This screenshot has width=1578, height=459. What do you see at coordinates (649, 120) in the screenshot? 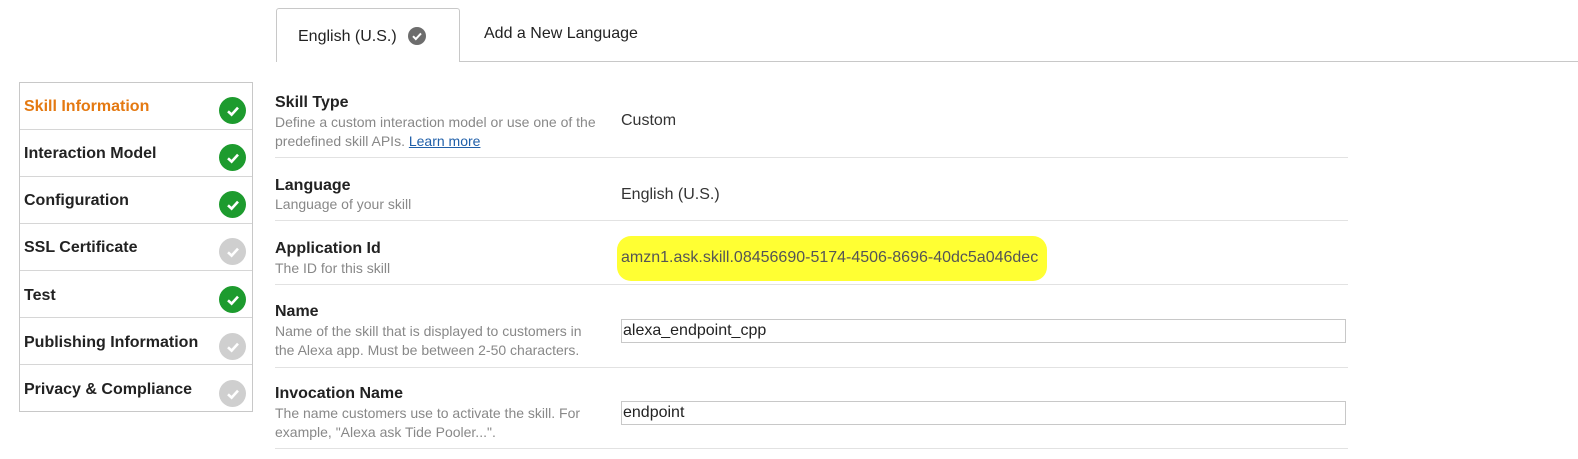
I see `skill-type-value: Custom` at bounding box center [649, 120].